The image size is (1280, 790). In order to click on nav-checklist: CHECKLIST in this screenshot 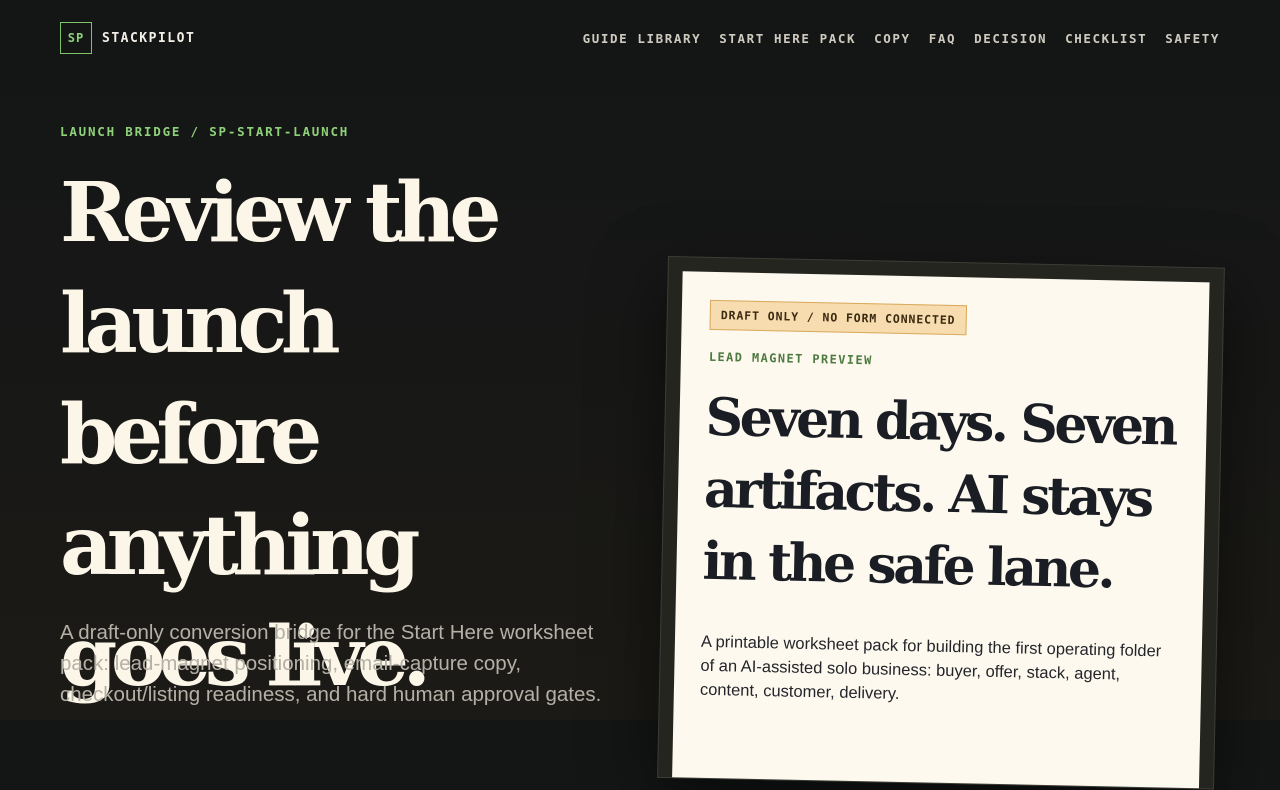, I will do `click(1106, 38)`.